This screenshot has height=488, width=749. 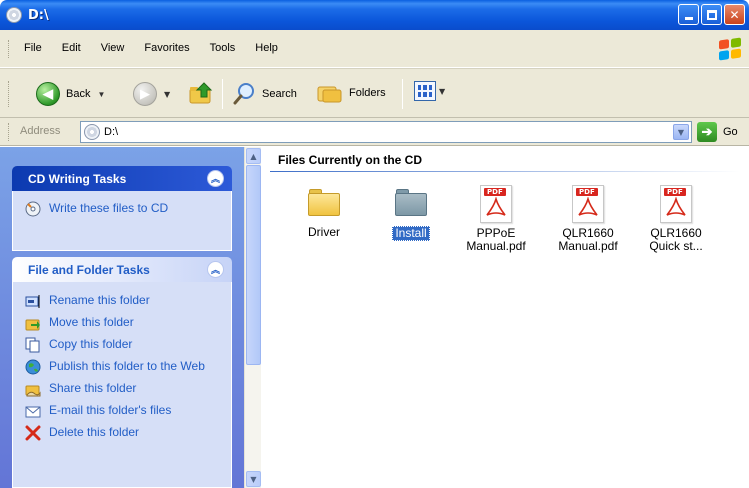 What do you see at coordinates (253, 265) in the screenshot?
I see `scroll-thumb` at bounding box center [253, 265].